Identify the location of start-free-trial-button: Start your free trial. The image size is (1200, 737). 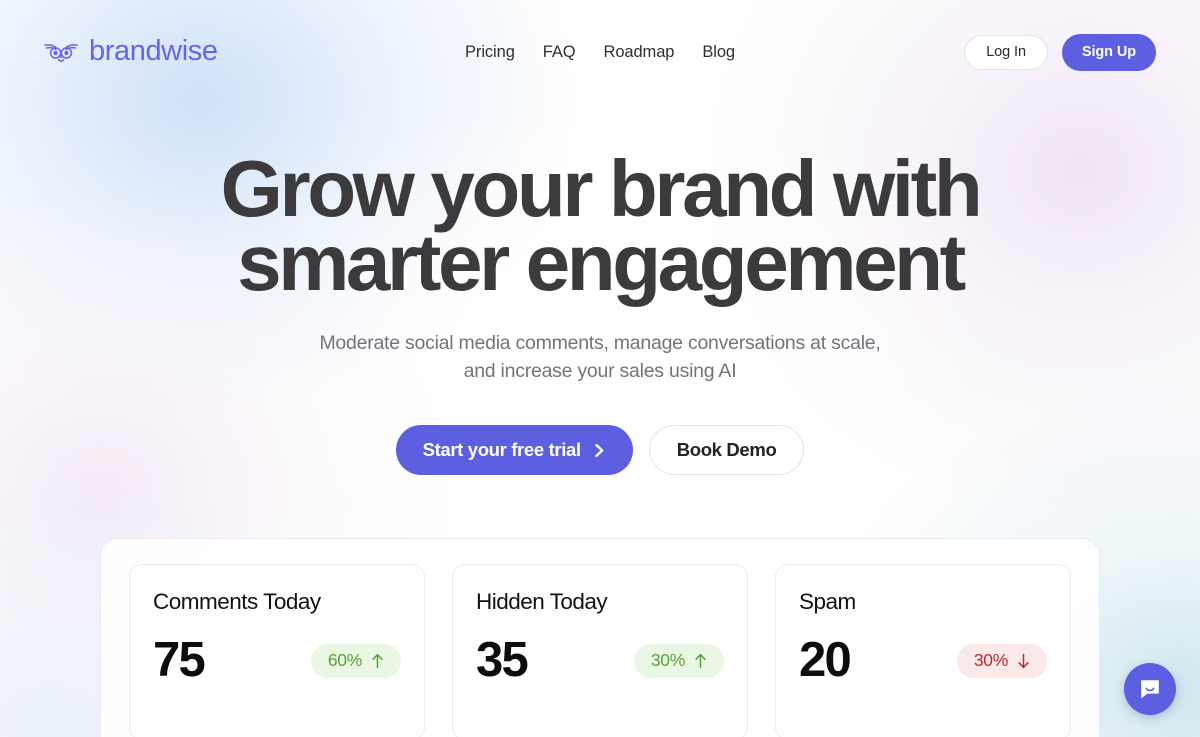
(514, 450).